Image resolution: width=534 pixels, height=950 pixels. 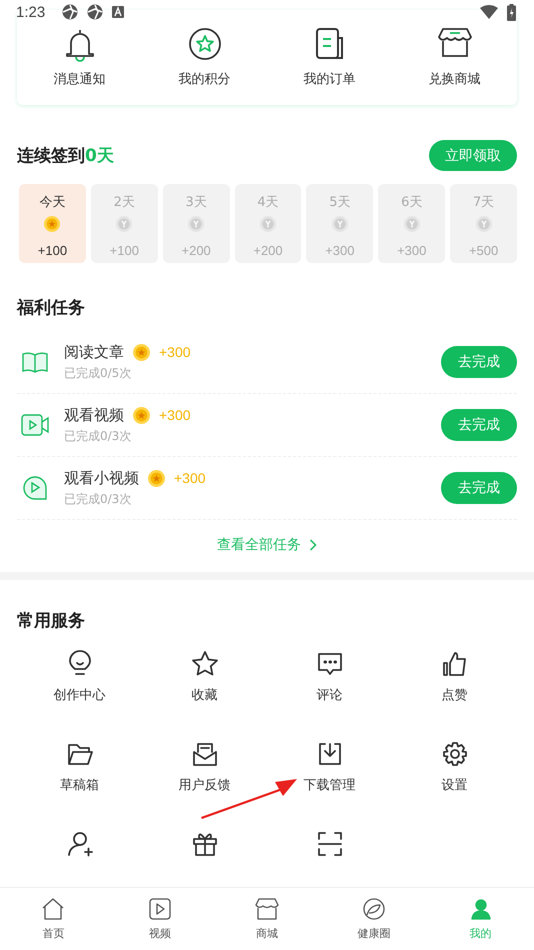 I want to click on day-label: 5天, so click(x=339, y=202).